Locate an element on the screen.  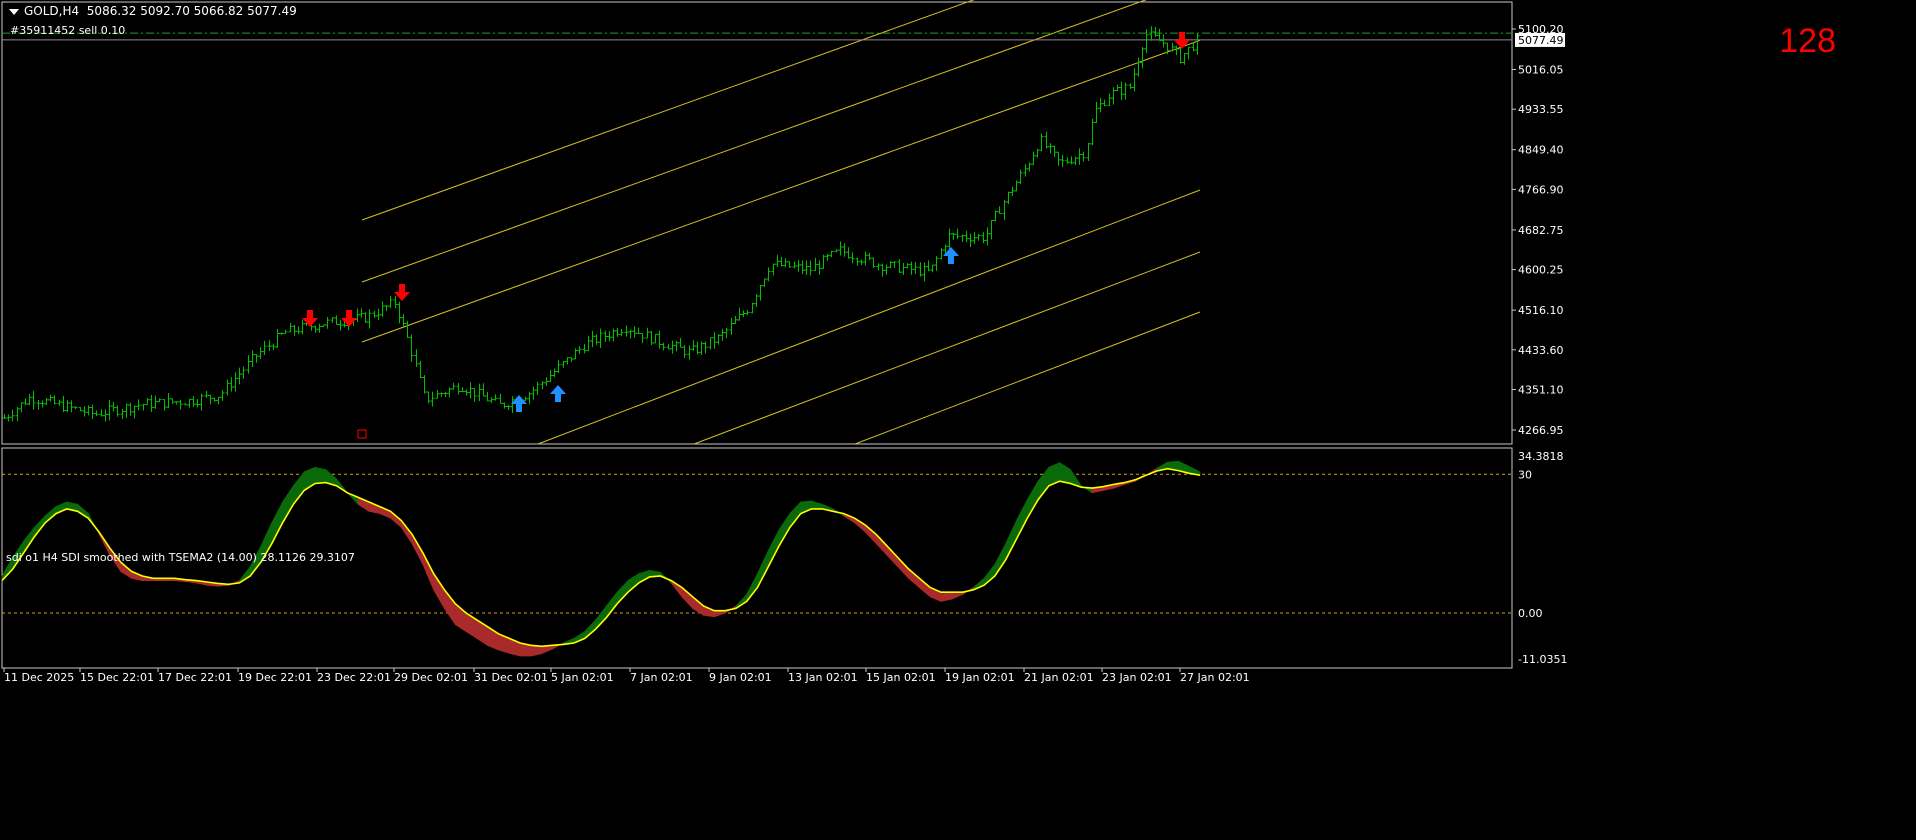
price-tick-label: 4266.95 is located at coordinates (1541, 430).